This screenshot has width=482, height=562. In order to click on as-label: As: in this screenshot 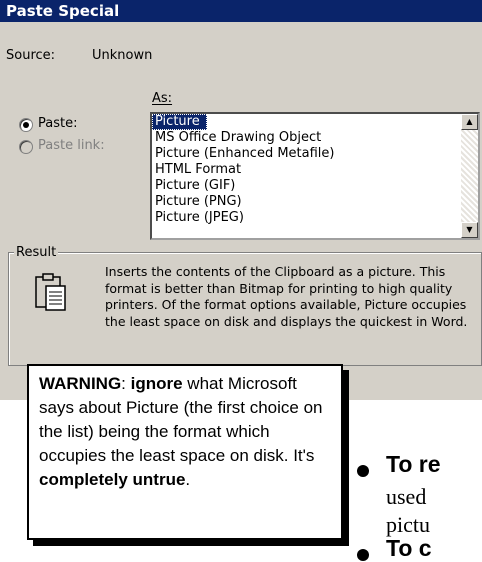, I will do `click(162, 98)`.